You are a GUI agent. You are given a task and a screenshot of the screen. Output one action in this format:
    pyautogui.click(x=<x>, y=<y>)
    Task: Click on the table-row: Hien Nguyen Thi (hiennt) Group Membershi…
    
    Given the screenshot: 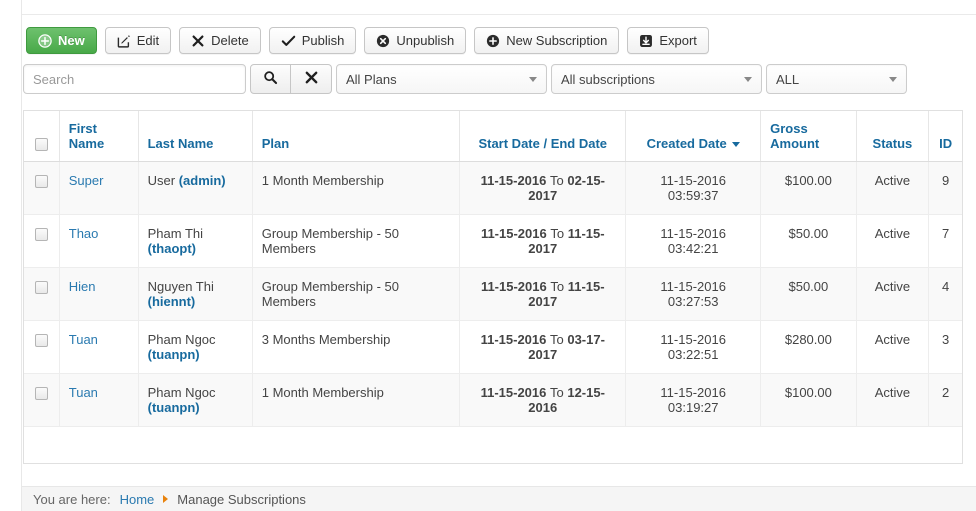 What is the action you would take?
    pyautogui.click(x=493, y=294)
    